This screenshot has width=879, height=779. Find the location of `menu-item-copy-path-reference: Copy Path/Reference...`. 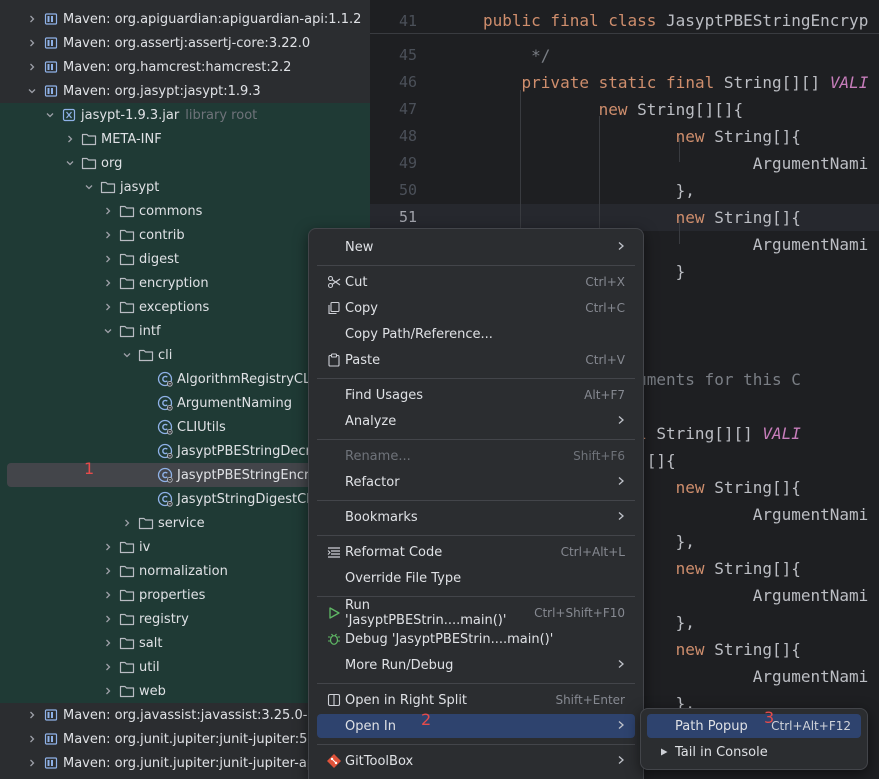

menu-item-copy-path-reference: Copy Path/Reference... is located at coordinates (476, 334).